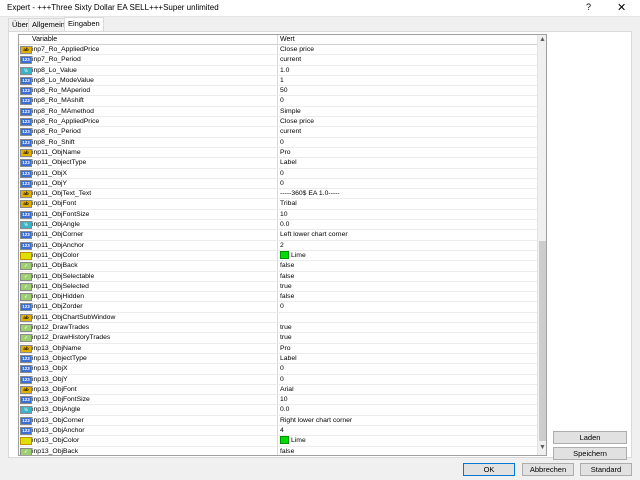  I want to click on variable-value: 2, so click(282, 245).